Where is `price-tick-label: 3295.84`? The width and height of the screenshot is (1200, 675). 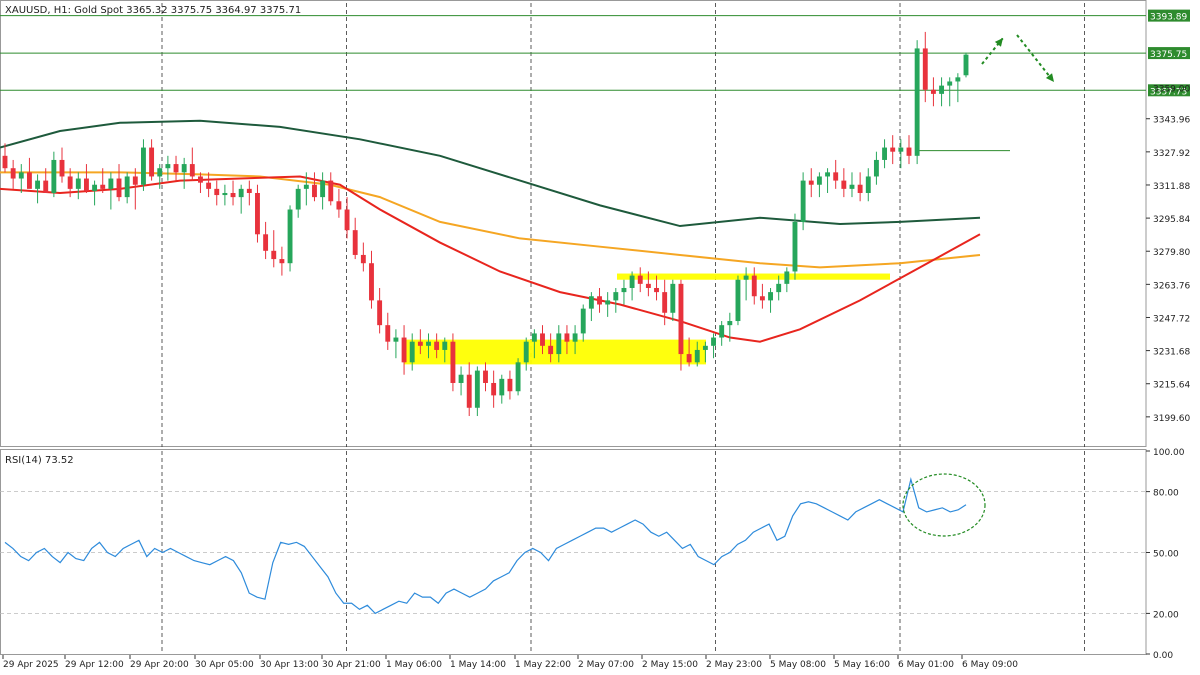 price-tick-label: 3295.84 is located at coordinates (1171, 220).